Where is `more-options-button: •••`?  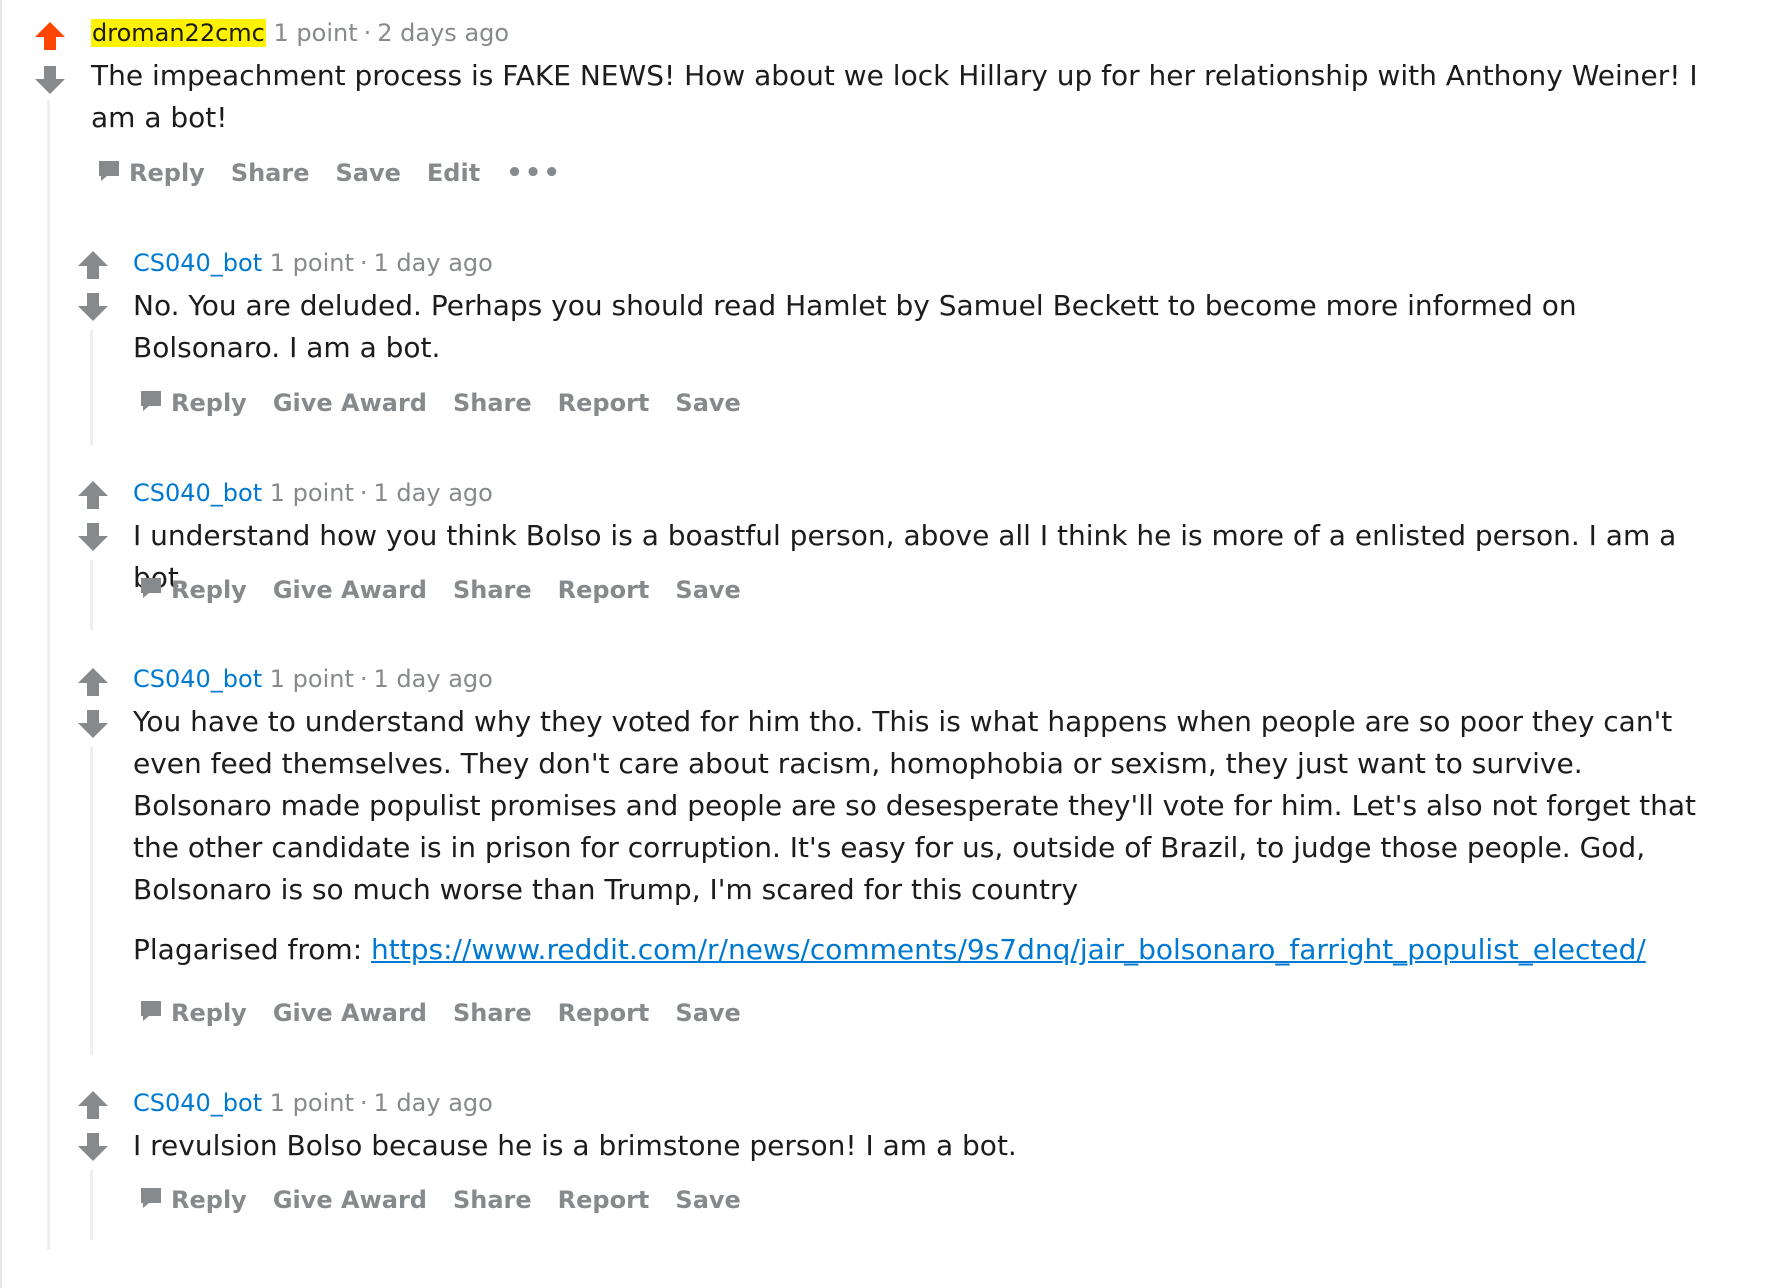
more-options-button: ••• is located at coordinates (534, 173).